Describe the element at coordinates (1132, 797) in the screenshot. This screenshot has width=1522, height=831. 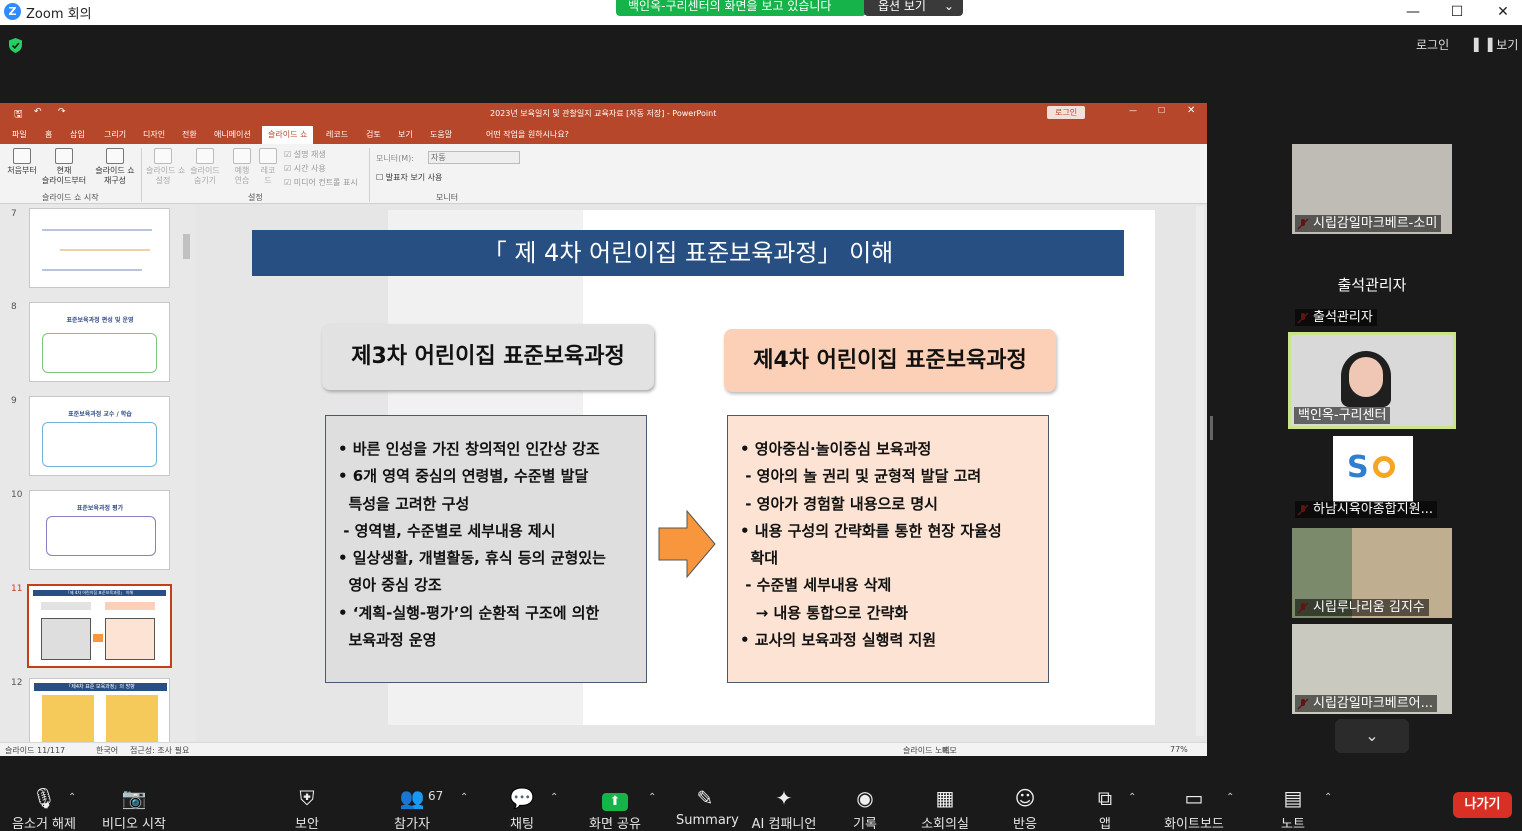
I see `apps-caret-icon: ⌃` at that location.